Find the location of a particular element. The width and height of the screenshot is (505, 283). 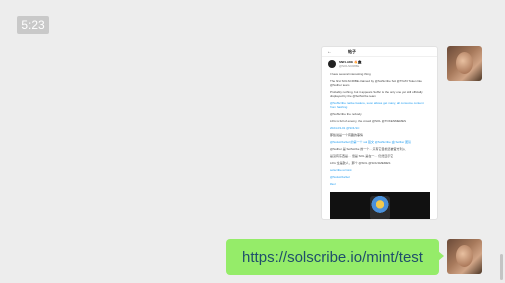

author-avatar is located at coordinates (332, 64).